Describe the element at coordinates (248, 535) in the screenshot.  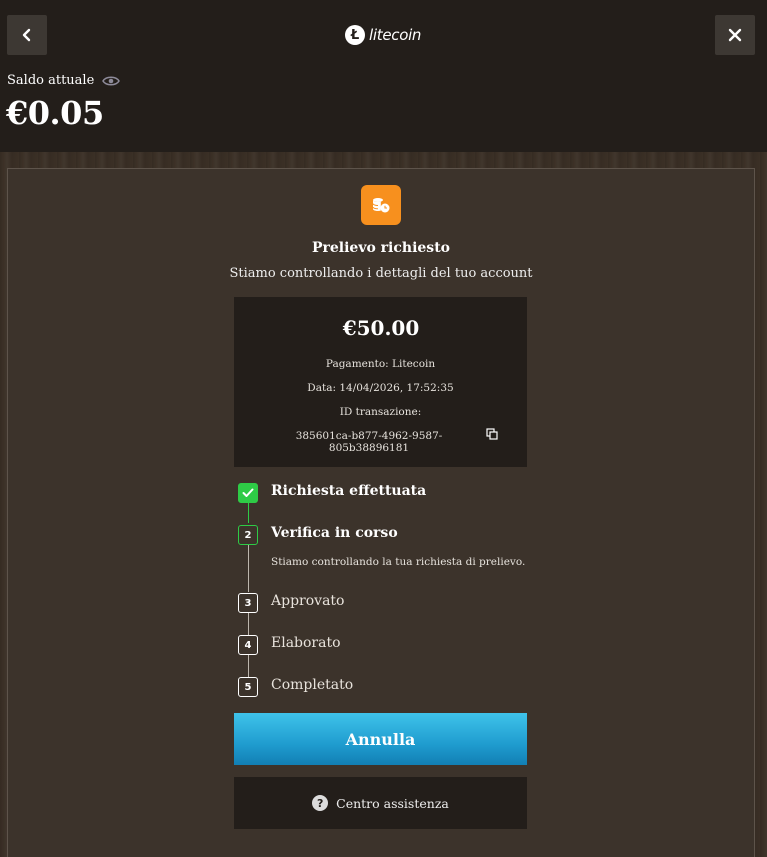
I see `step-number: 2` at that location.